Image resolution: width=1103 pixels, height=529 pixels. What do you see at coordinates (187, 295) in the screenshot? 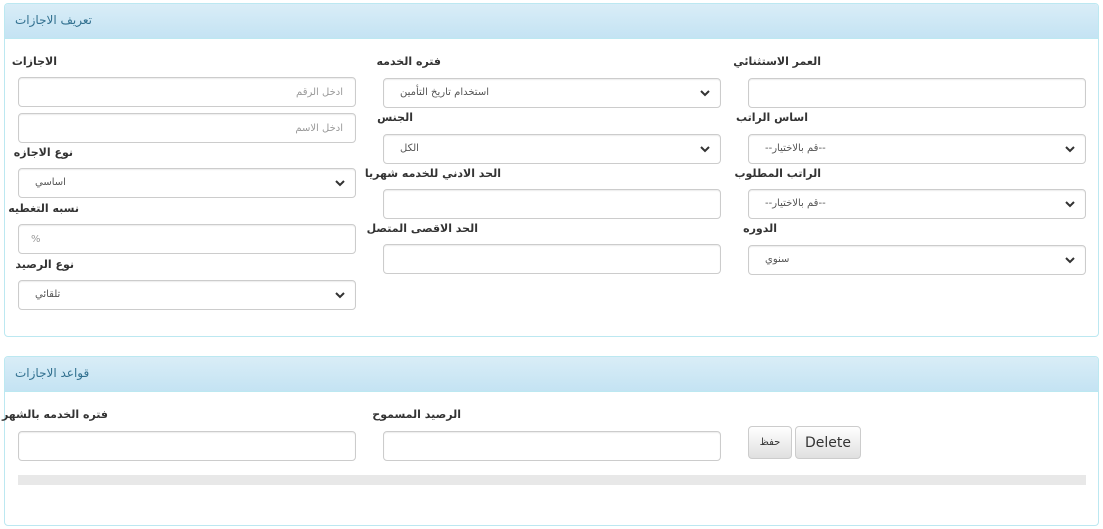
I see `balance-type-select: تلقائي` at bounding box center [187, 295].